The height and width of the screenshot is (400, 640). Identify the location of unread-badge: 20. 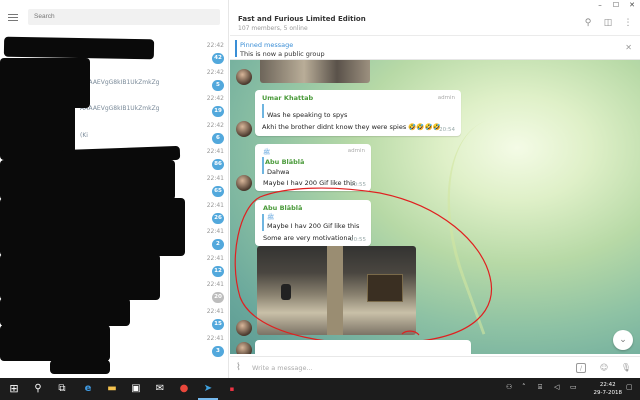
(218, 298).